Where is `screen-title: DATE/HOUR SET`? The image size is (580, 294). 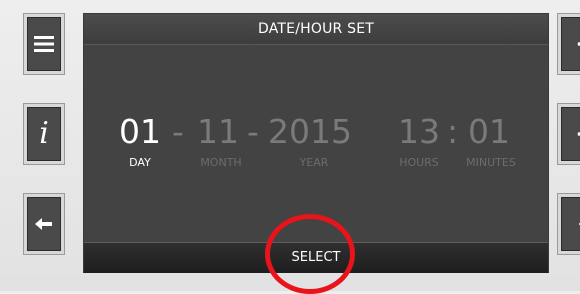 screen-title: DATE/HOUR SET is located at coordinates (316, 29).